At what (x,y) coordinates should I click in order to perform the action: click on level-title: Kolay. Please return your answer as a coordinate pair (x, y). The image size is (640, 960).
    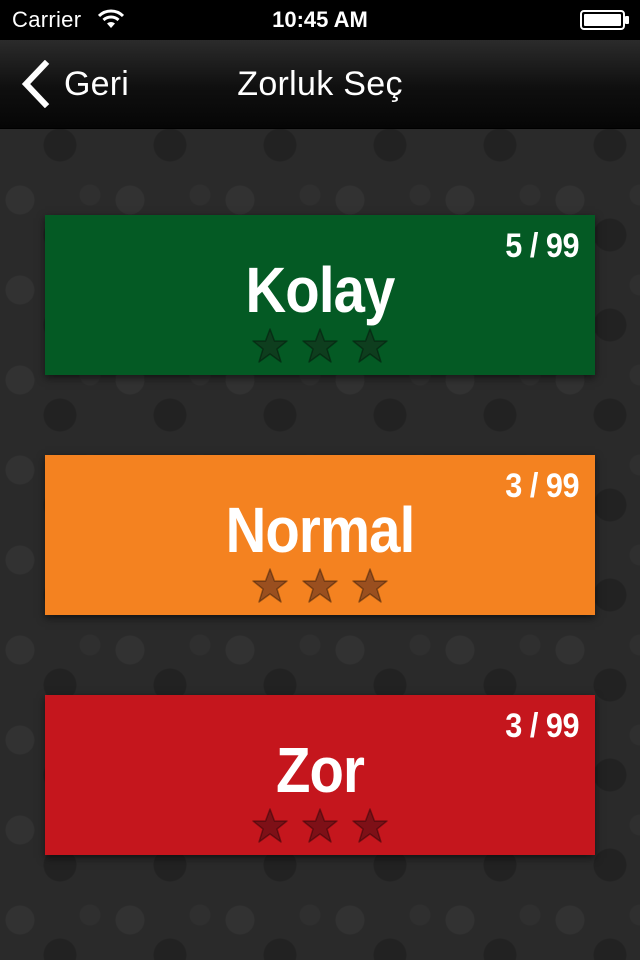
    Looking at the image, I should click on (320, 290).